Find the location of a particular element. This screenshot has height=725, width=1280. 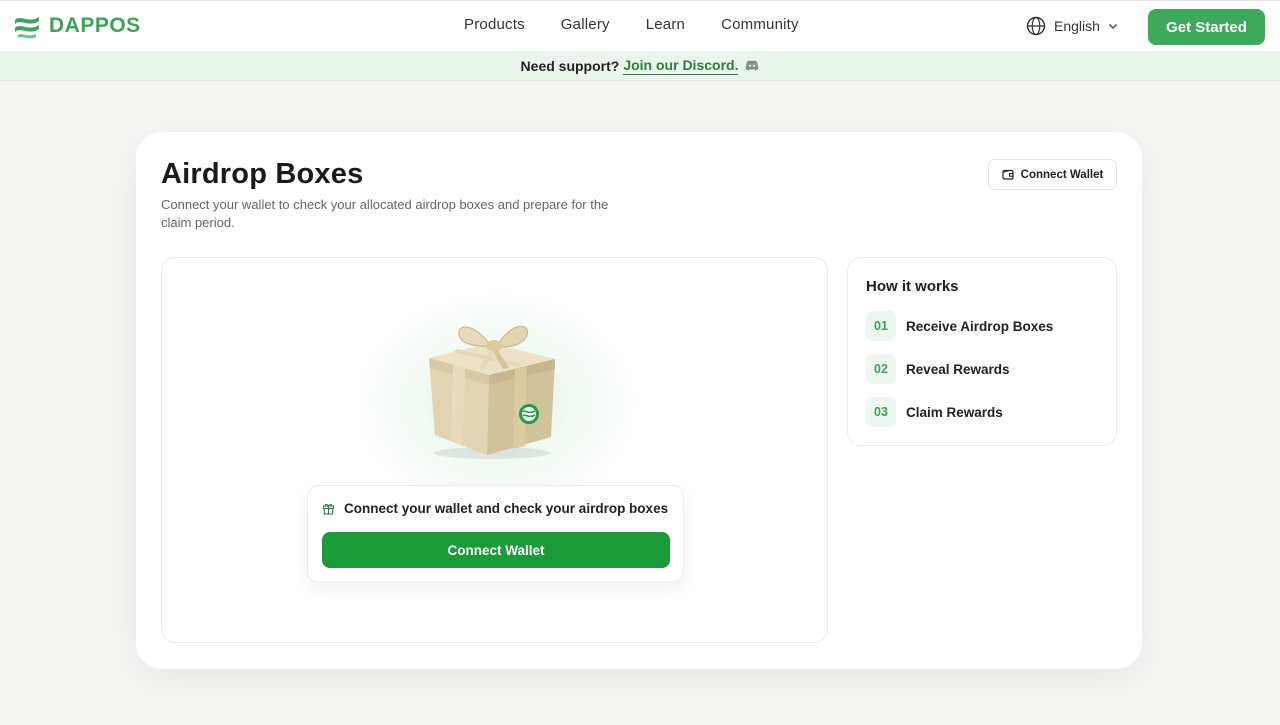

support-text: Need support? is located at coordinates (570, 65).